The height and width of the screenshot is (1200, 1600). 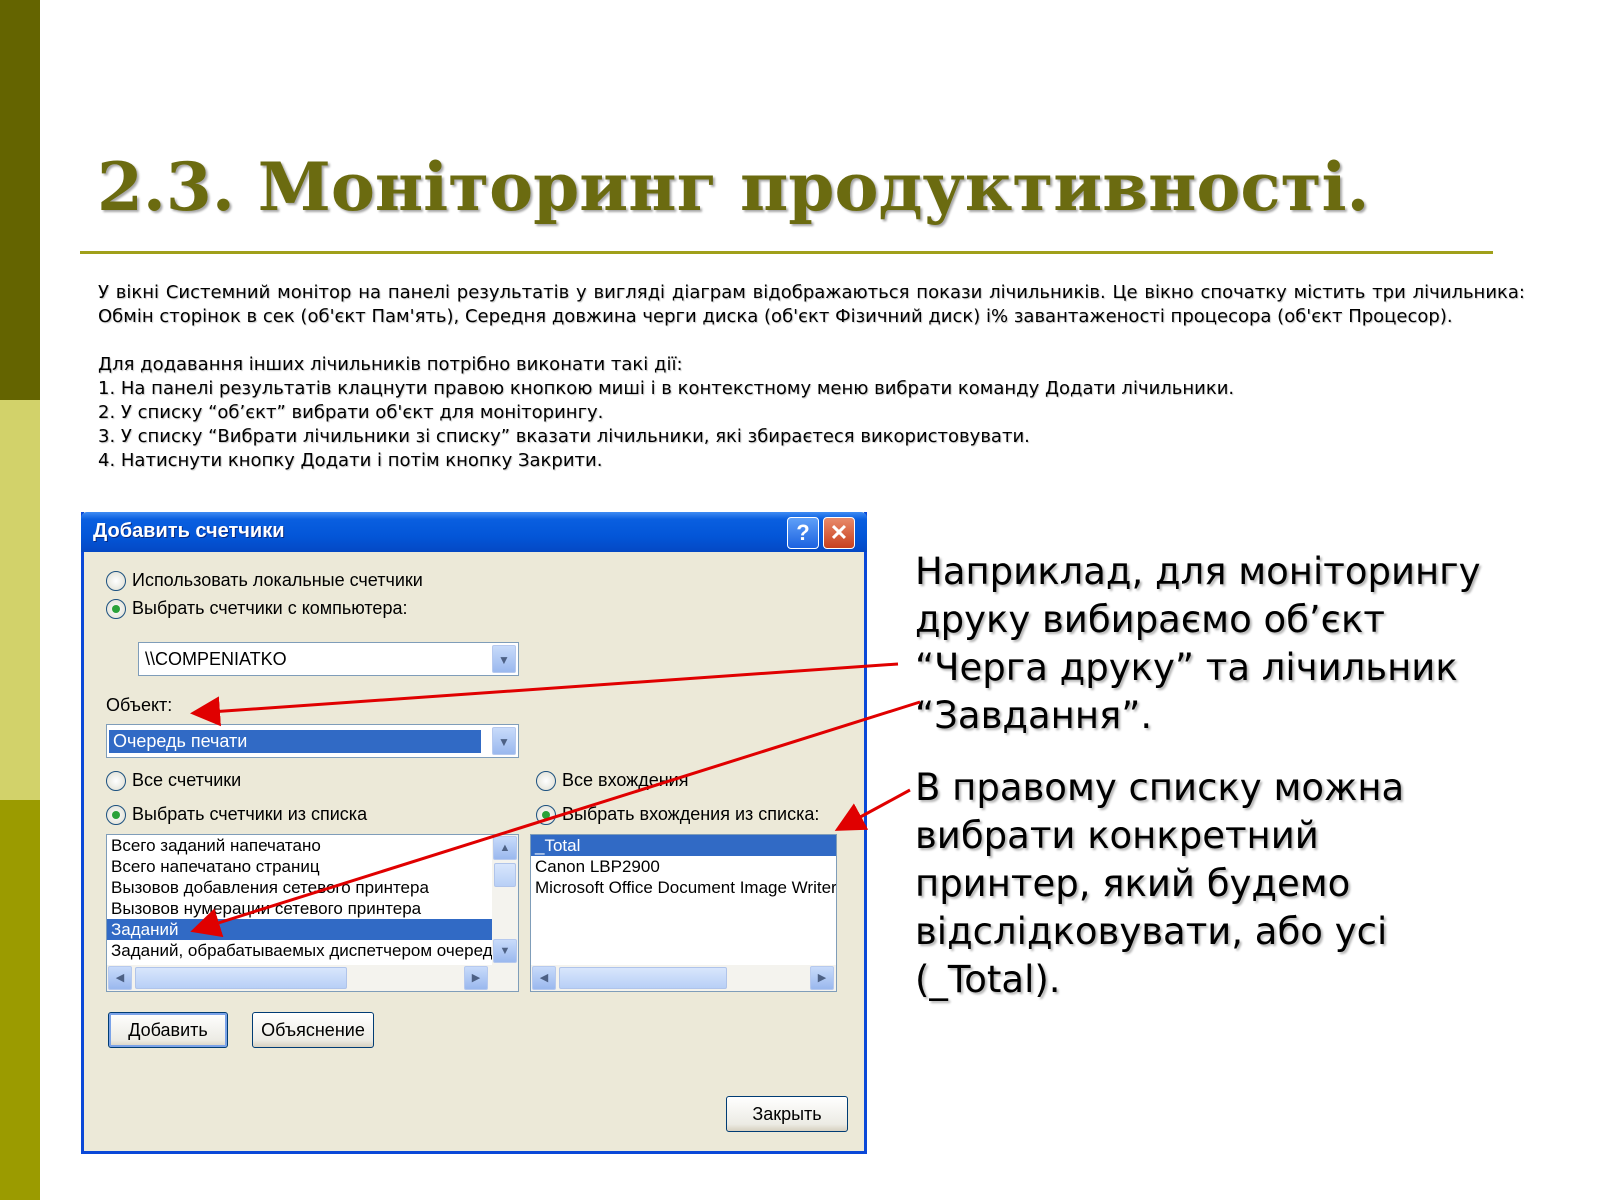 I want to click on arrow-to-counter, so click(x=555, y=819).